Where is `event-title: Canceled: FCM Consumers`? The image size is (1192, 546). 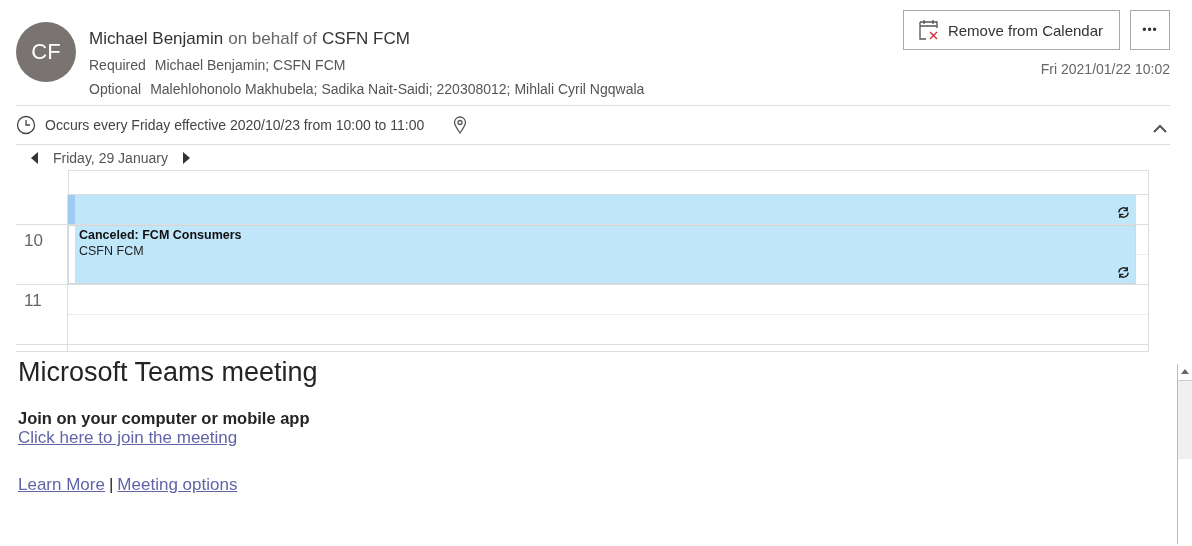 event-title: Canceled: FCM Consumers is located at coordinates (161, 235).